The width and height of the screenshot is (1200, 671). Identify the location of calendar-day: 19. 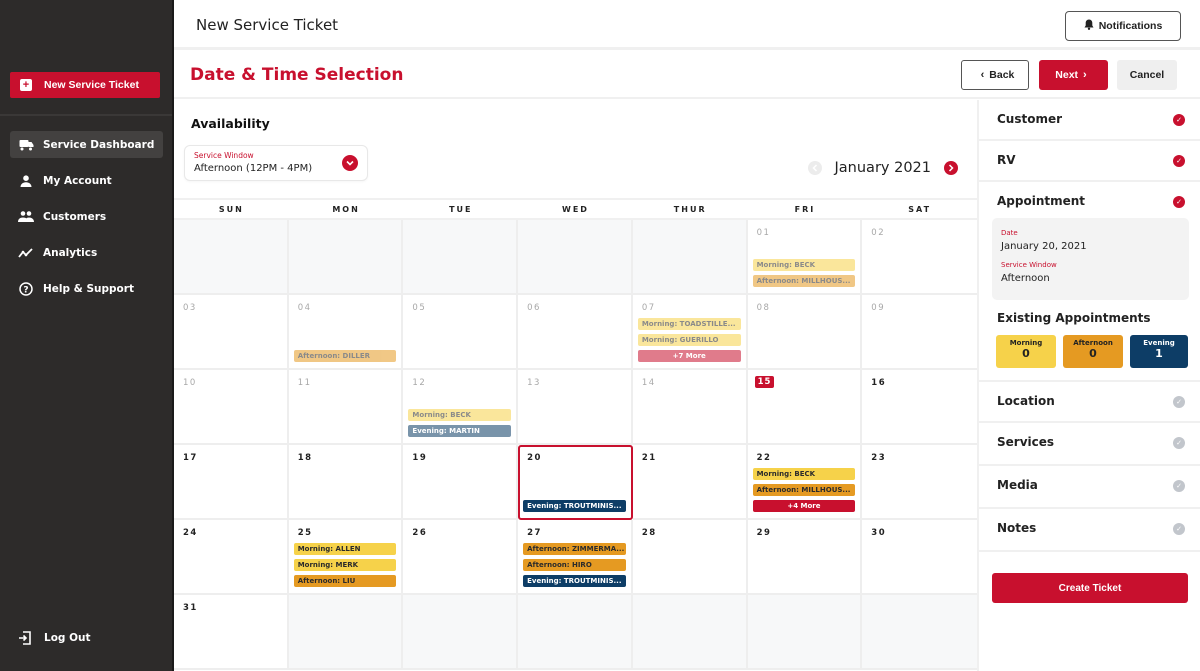
(461, 482).